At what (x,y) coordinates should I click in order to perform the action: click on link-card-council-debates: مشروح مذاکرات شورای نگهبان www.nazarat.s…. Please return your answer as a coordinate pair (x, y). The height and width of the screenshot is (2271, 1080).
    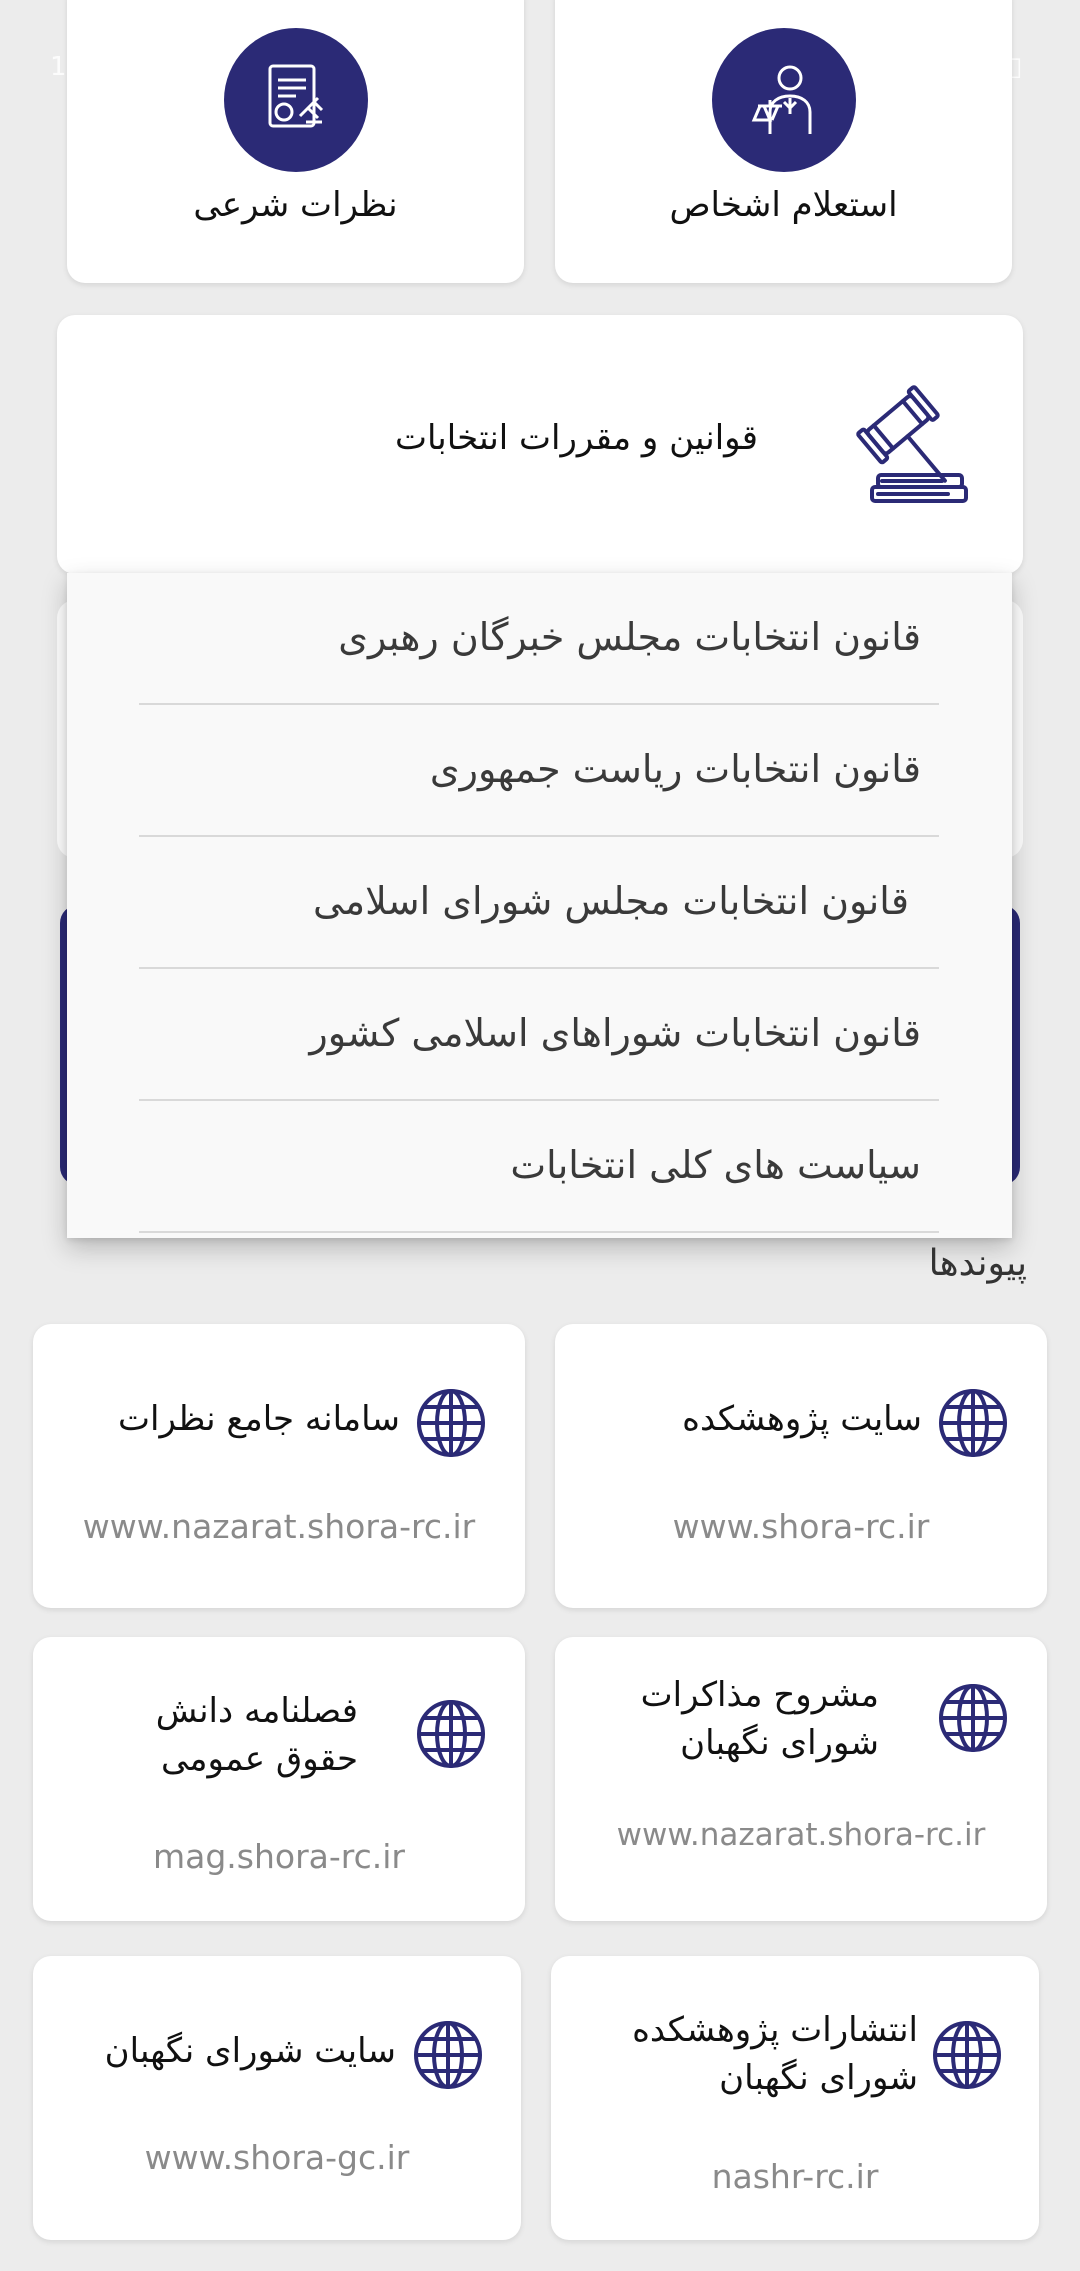
    Looking at the image, I should click on (801, 1779).